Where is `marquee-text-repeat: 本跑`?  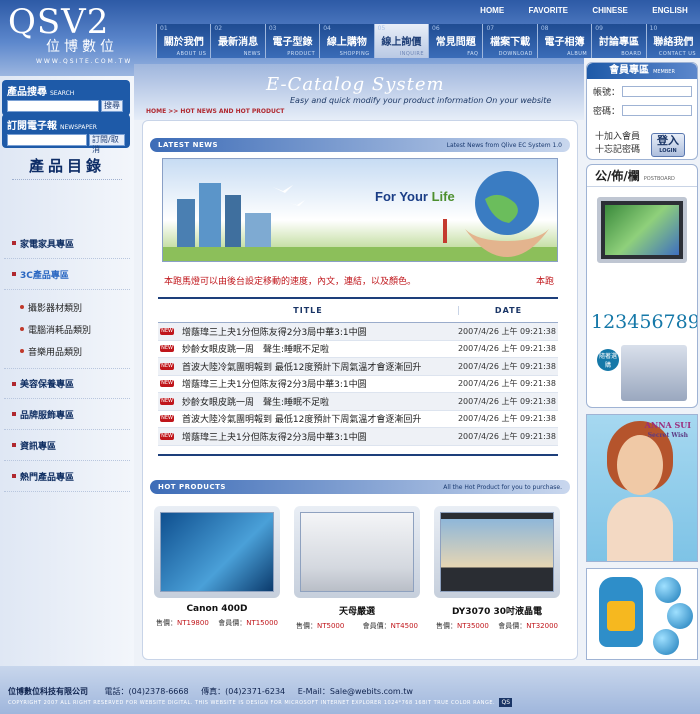
marquee-text-repeat: 本跑 is located at coordinates (545, 280).